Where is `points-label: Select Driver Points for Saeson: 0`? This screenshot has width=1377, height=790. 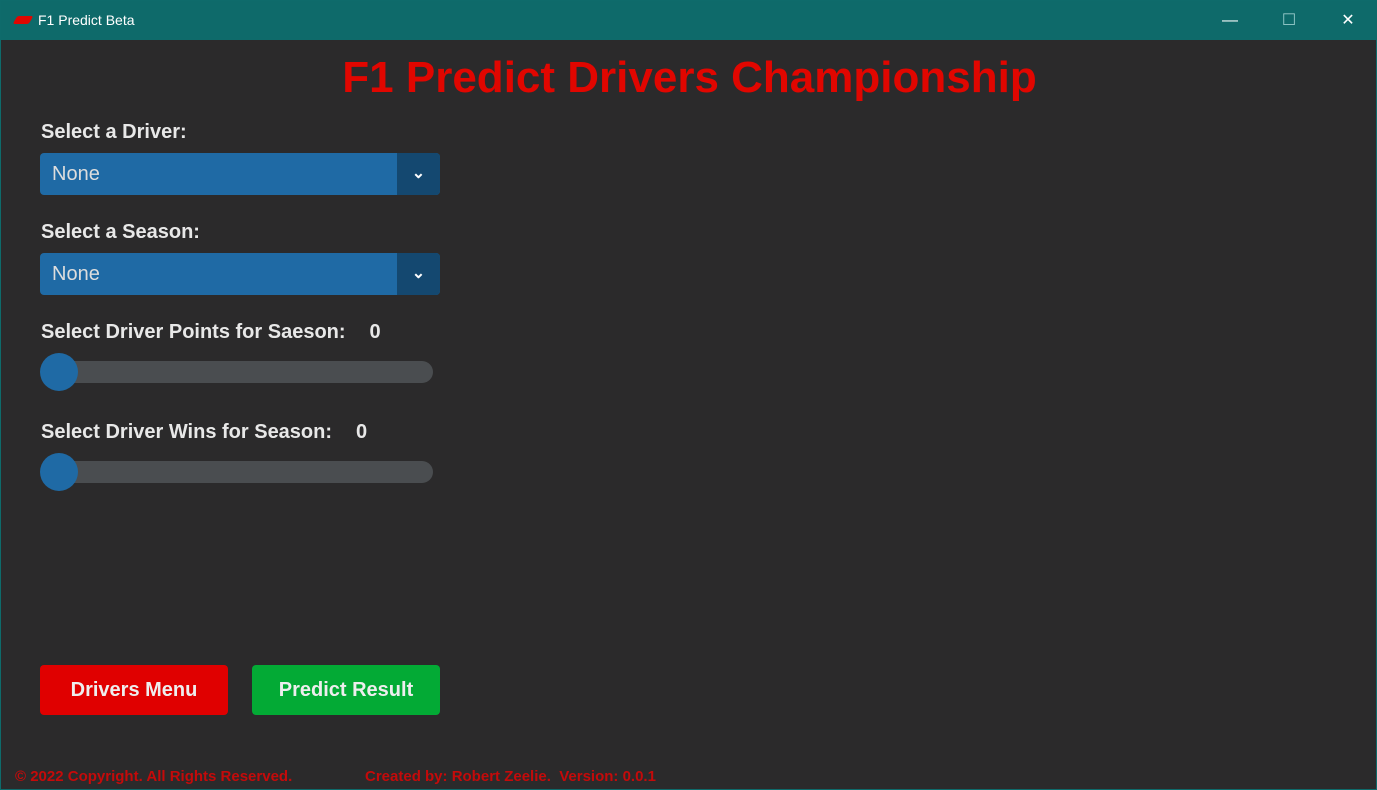 points-label: Select Driver Points for Saeson: 0 is located at coordinates (211, 332).